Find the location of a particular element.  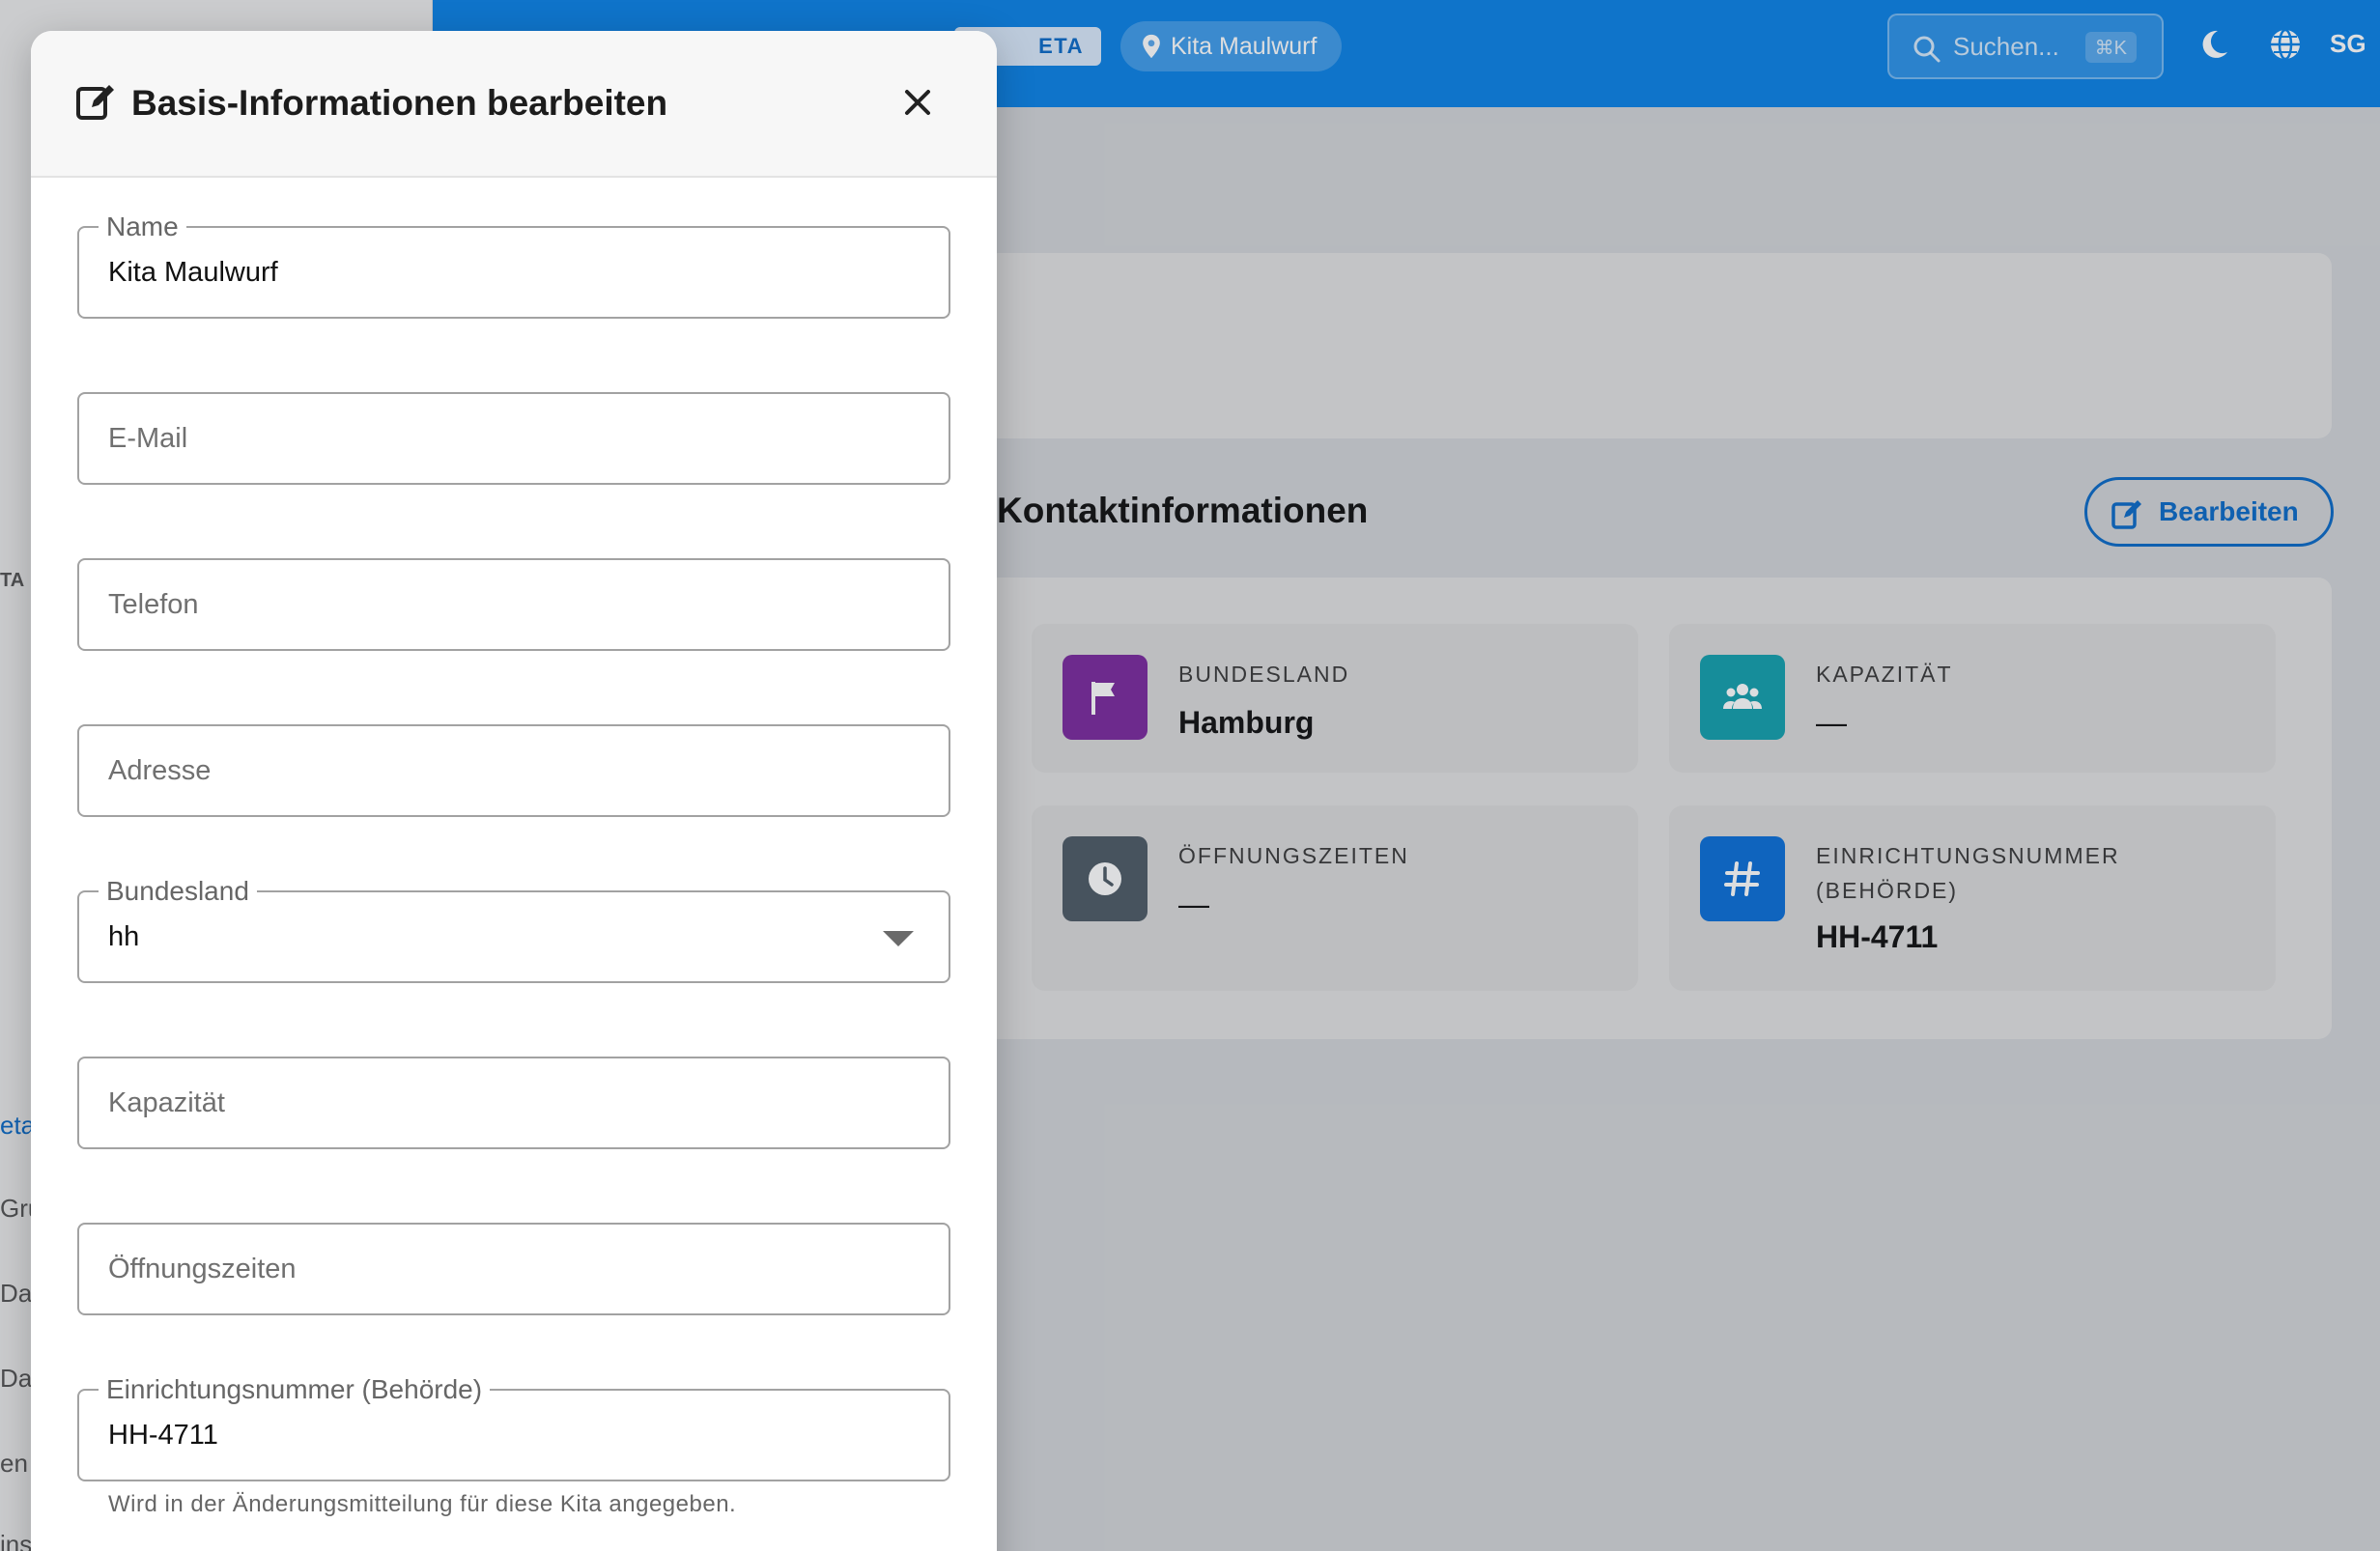

field-value: Kita Maulwurf is located at coordinates (193, 272).